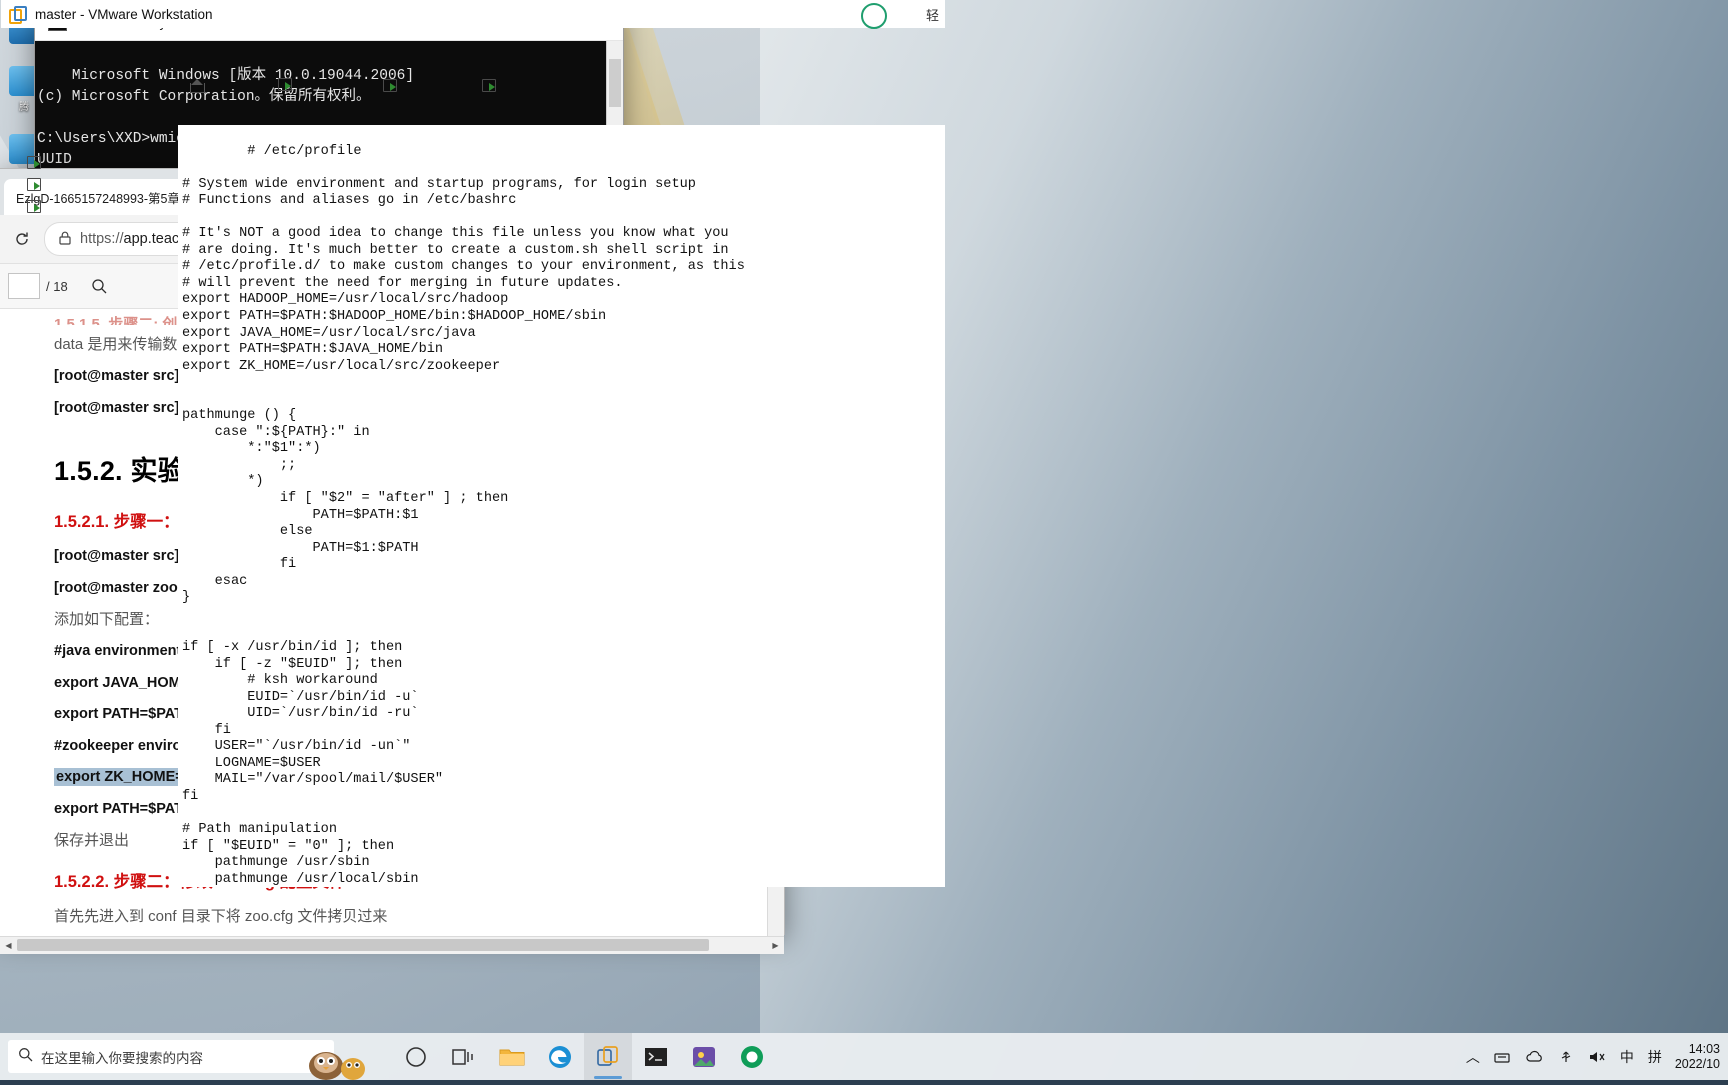 This screenshot has width=1728, height=1085. What do you see at coordinates (874, 16) in the screenshot?
I see `tray-ring-icon` at bounding box center [874, 16].